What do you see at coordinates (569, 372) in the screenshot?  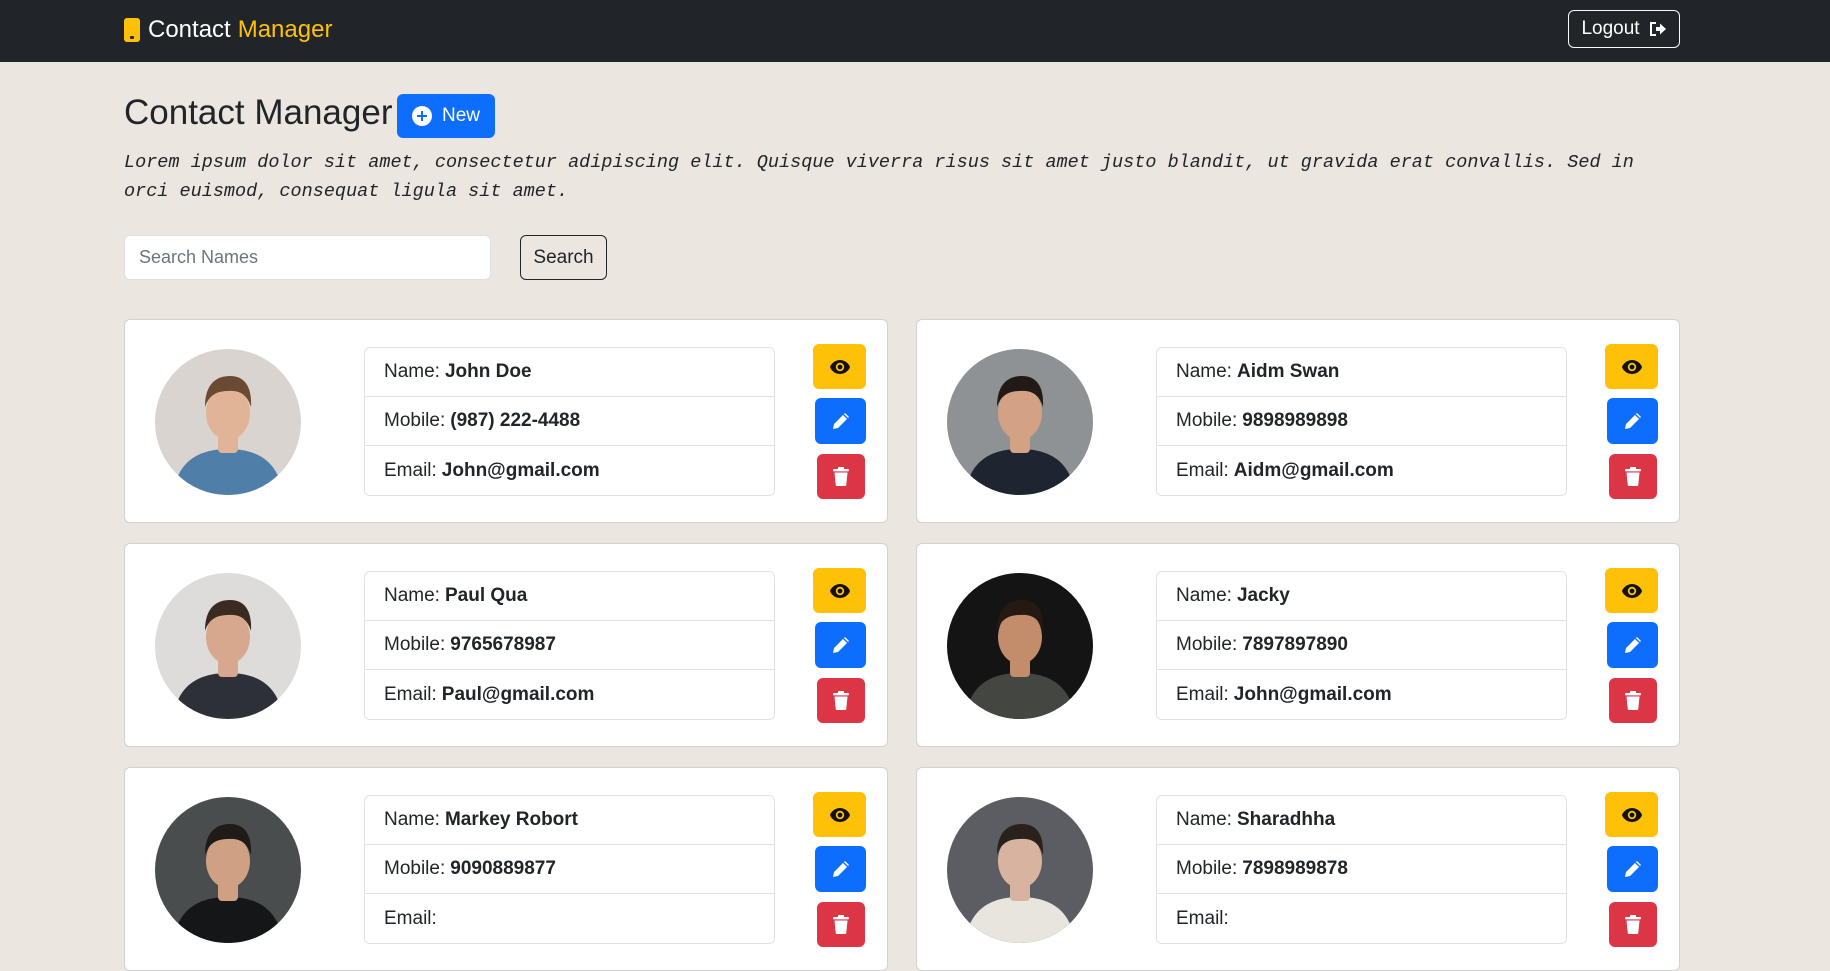 I see `contact-name-row: Name: John Doe` at bounding box center [569, 372].